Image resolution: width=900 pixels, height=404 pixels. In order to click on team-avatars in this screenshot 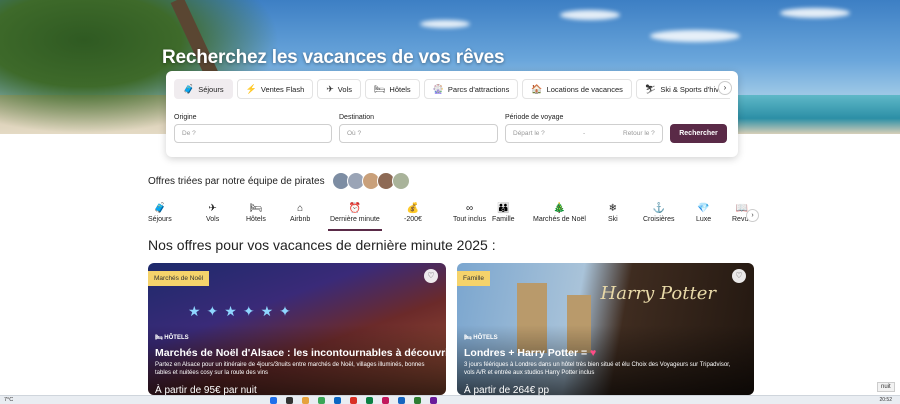, I will do `click(371, 181)`.